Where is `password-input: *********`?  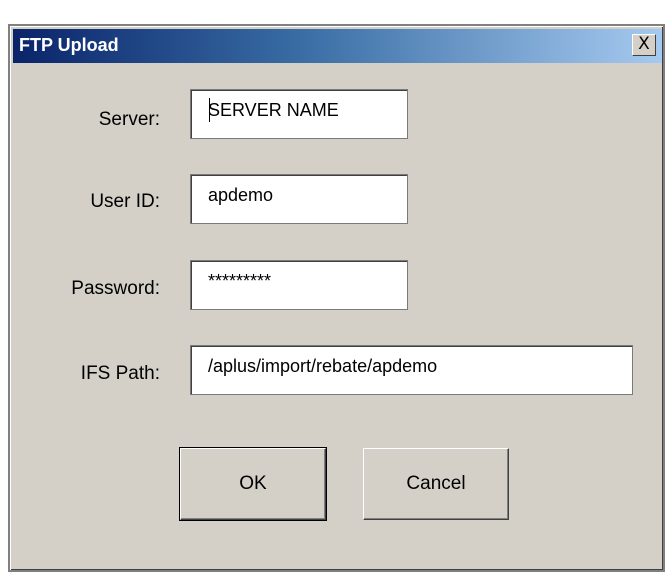 password-input: ********* is located at coordinates (299, 285).